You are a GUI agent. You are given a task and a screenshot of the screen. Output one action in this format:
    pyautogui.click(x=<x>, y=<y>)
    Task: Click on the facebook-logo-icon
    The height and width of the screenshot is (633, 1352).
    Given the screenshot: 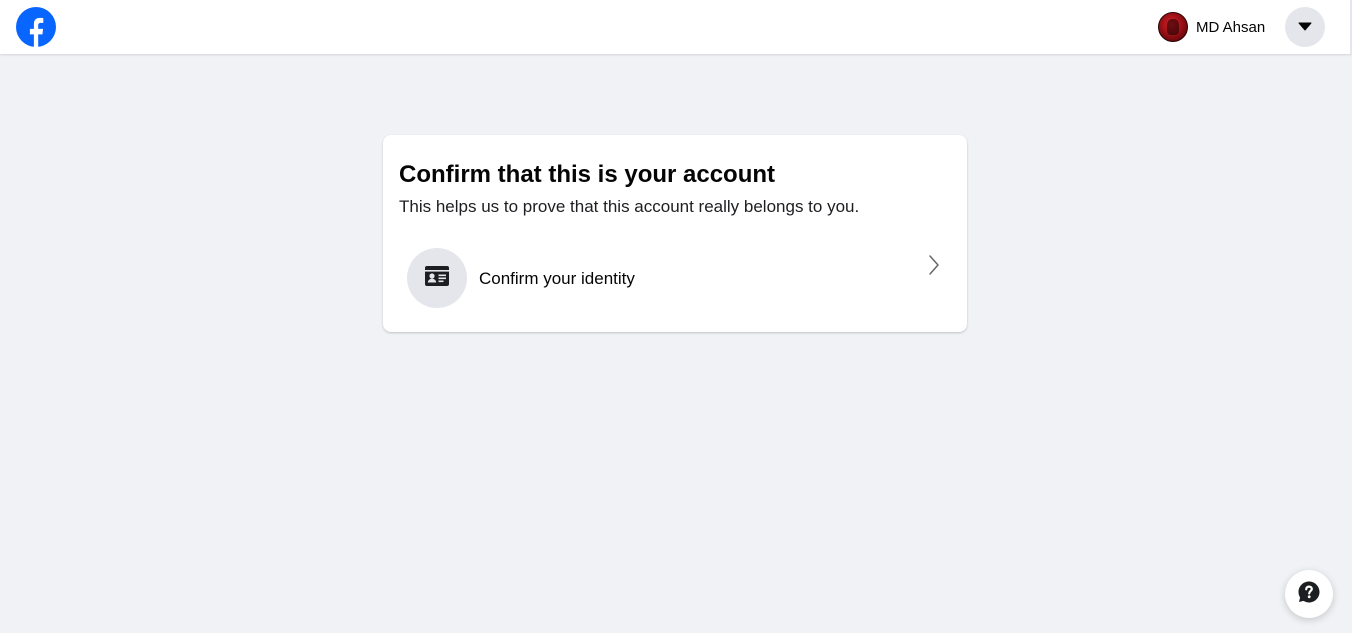 What is the action you would take?
    pyautogui.click(x=36, y=27)
    